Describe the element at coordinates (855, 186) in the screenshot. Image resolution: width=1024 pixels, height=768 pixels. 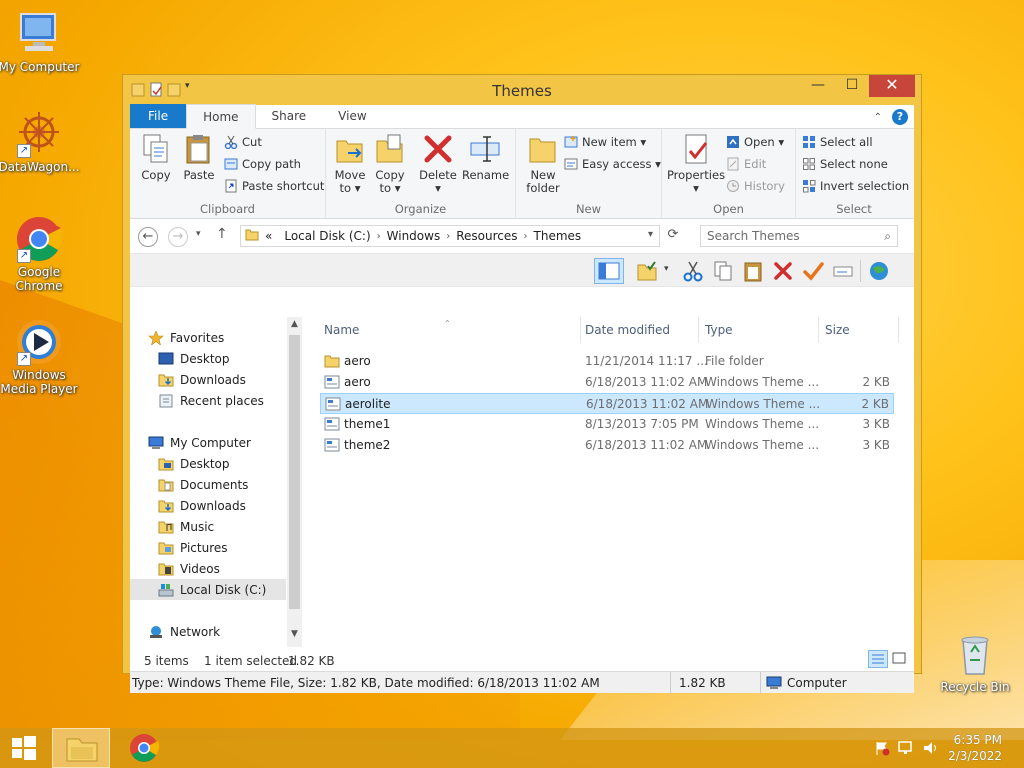
I see `invert-selection-button: Invert selection` at that location.